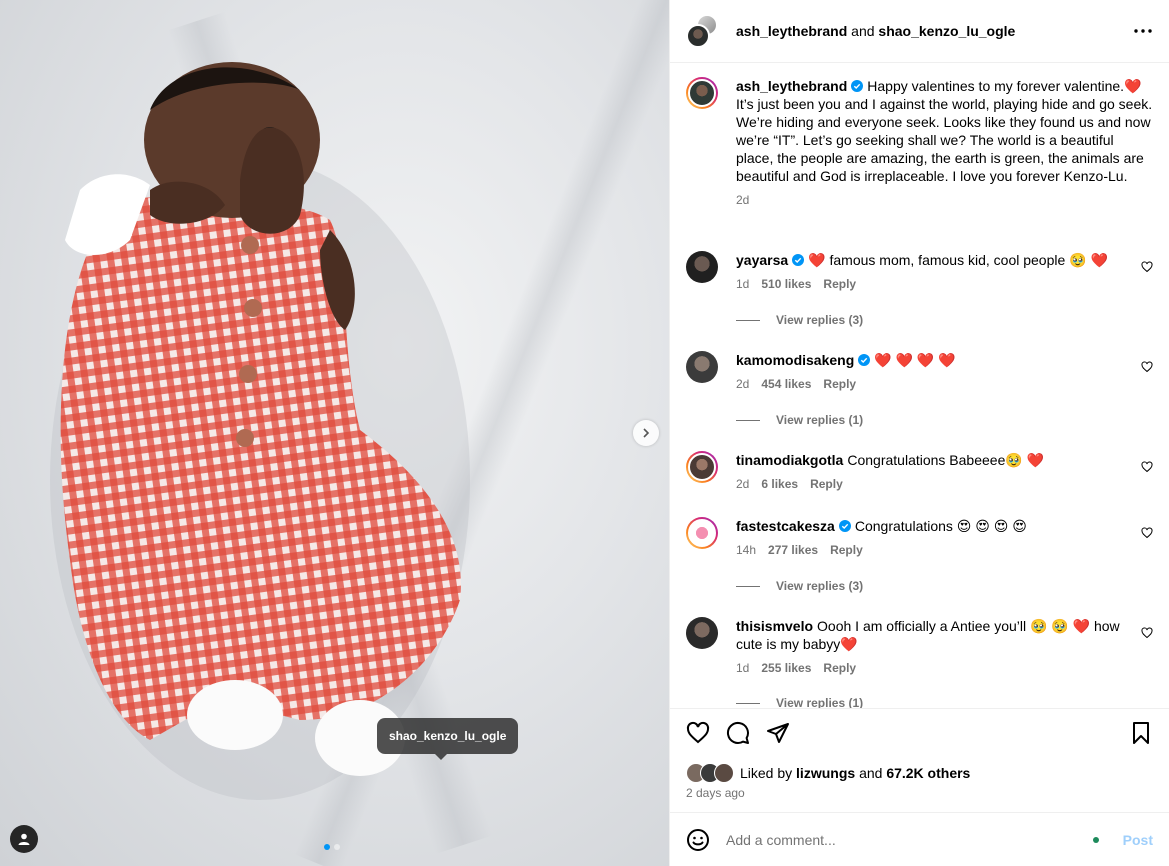  I want to click on user-tags-button, so click(24, 839).